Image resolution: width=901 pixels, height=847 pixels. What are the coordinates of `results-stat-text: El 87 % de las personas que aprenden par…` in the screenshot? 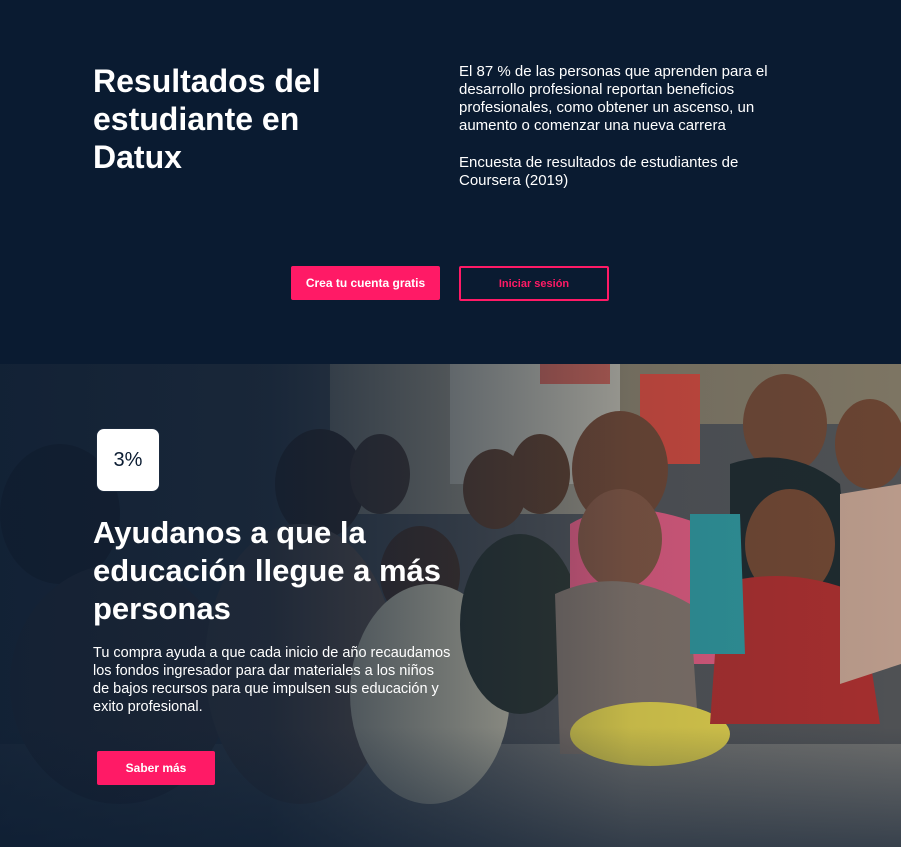 It's located at (613, 98).